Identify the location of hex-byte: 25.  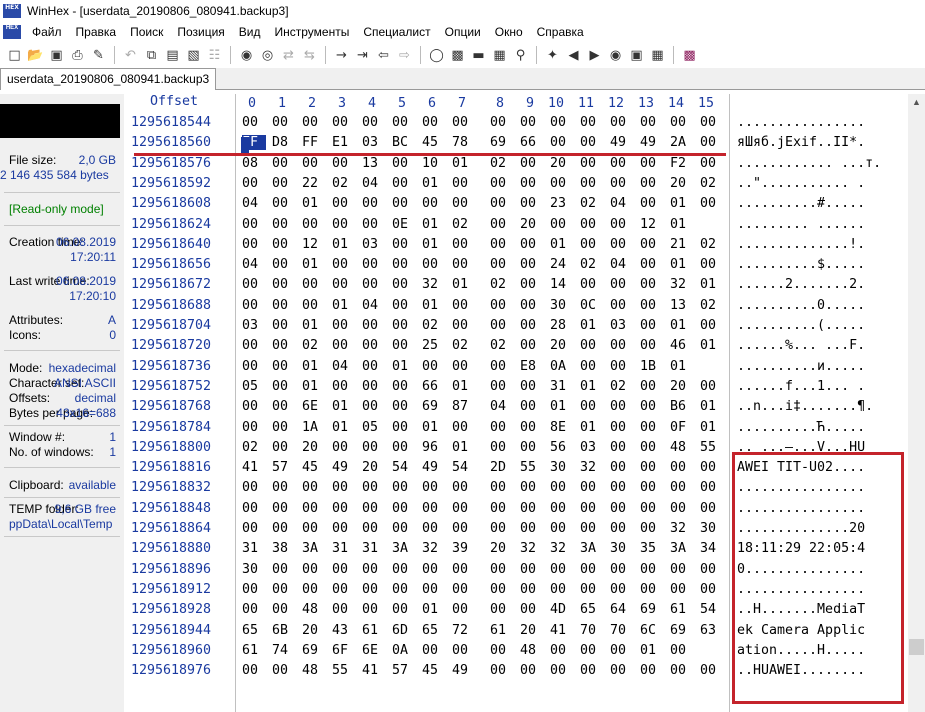
(434, 345).